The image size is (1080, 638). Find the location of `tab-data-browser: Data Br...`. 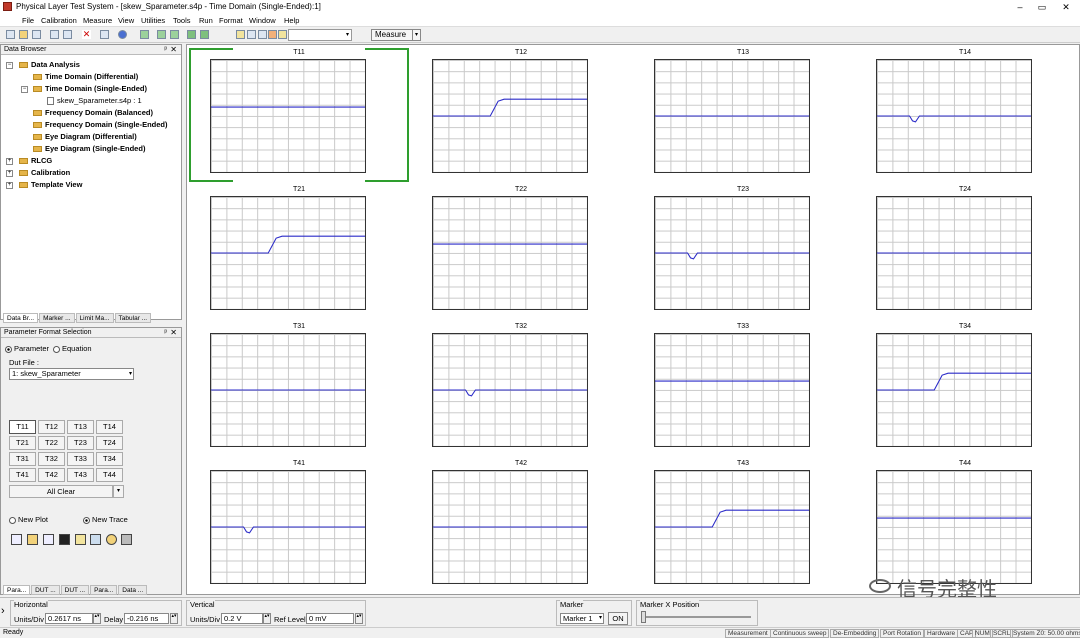

tab-data-browser: Data Br... is located at coordinates (21, 318).